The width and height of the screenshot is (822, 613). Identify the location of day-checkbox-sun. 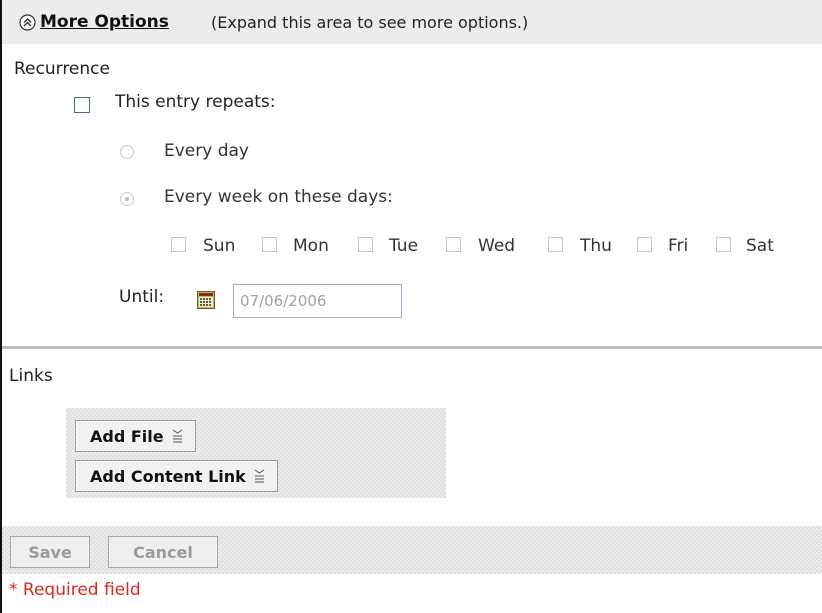
(178, 244).